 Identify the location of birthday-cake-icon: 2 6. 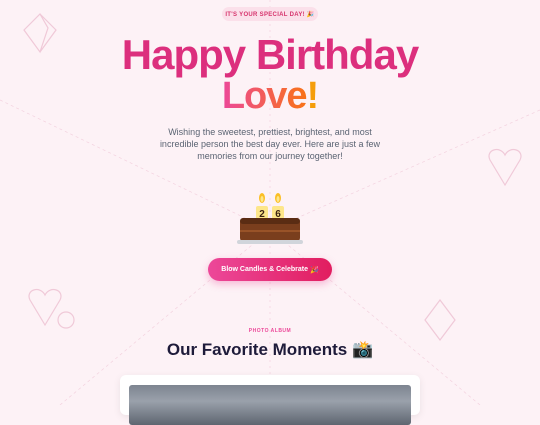
(270, 218).